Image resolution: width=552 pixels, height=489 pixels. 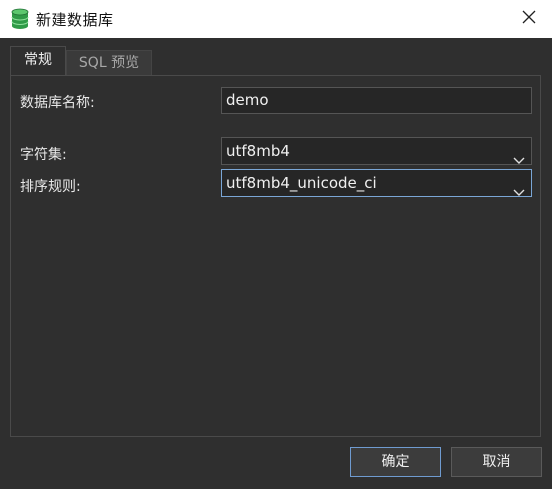 What do you see at coordinates (43, 155) in the screenshot?
I see `charset-label: 字符集:` at bounding box center [43, 155].